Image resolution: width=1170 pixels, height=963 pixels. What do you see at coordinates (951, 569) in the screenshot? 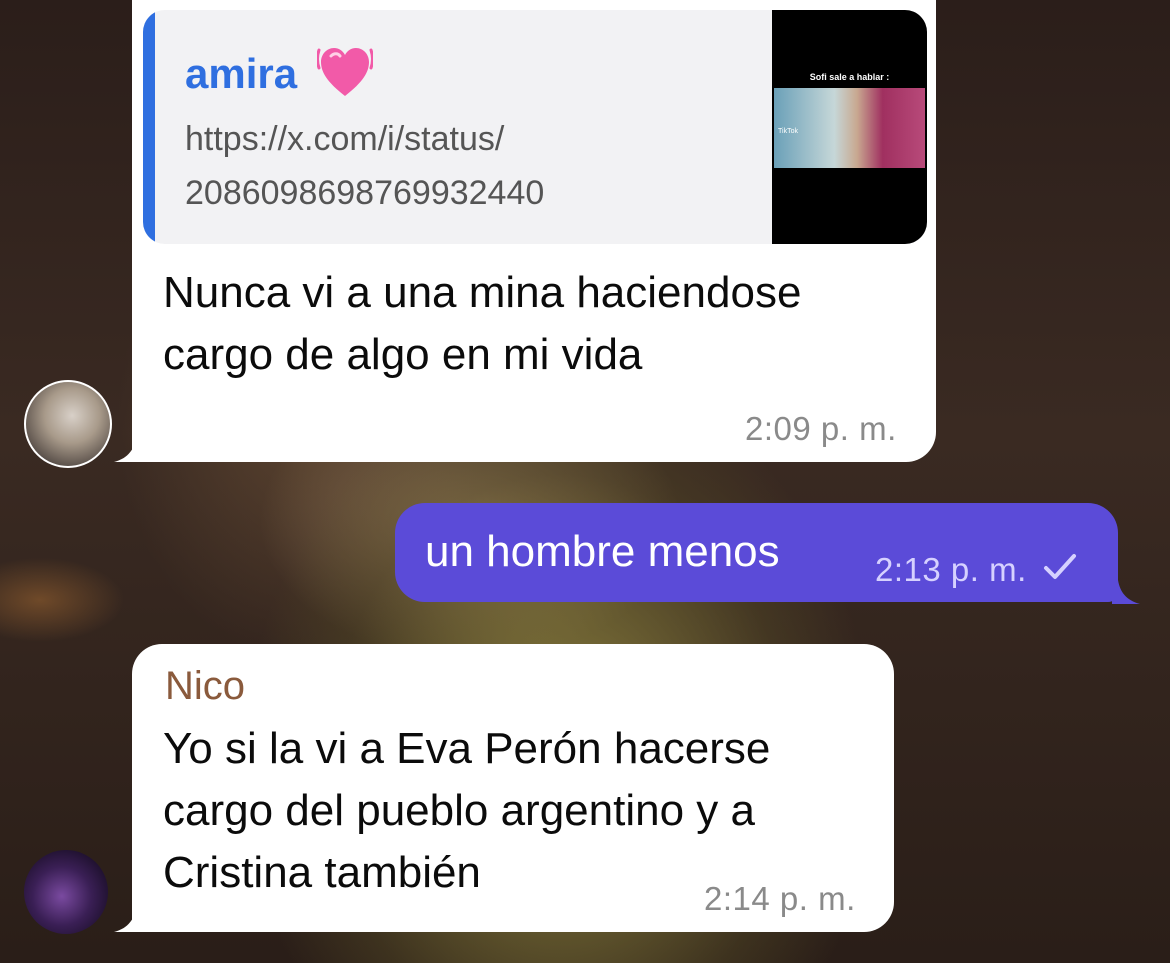
I see `message-time: 2:13 p. m.` at bounding box center [951, 569].